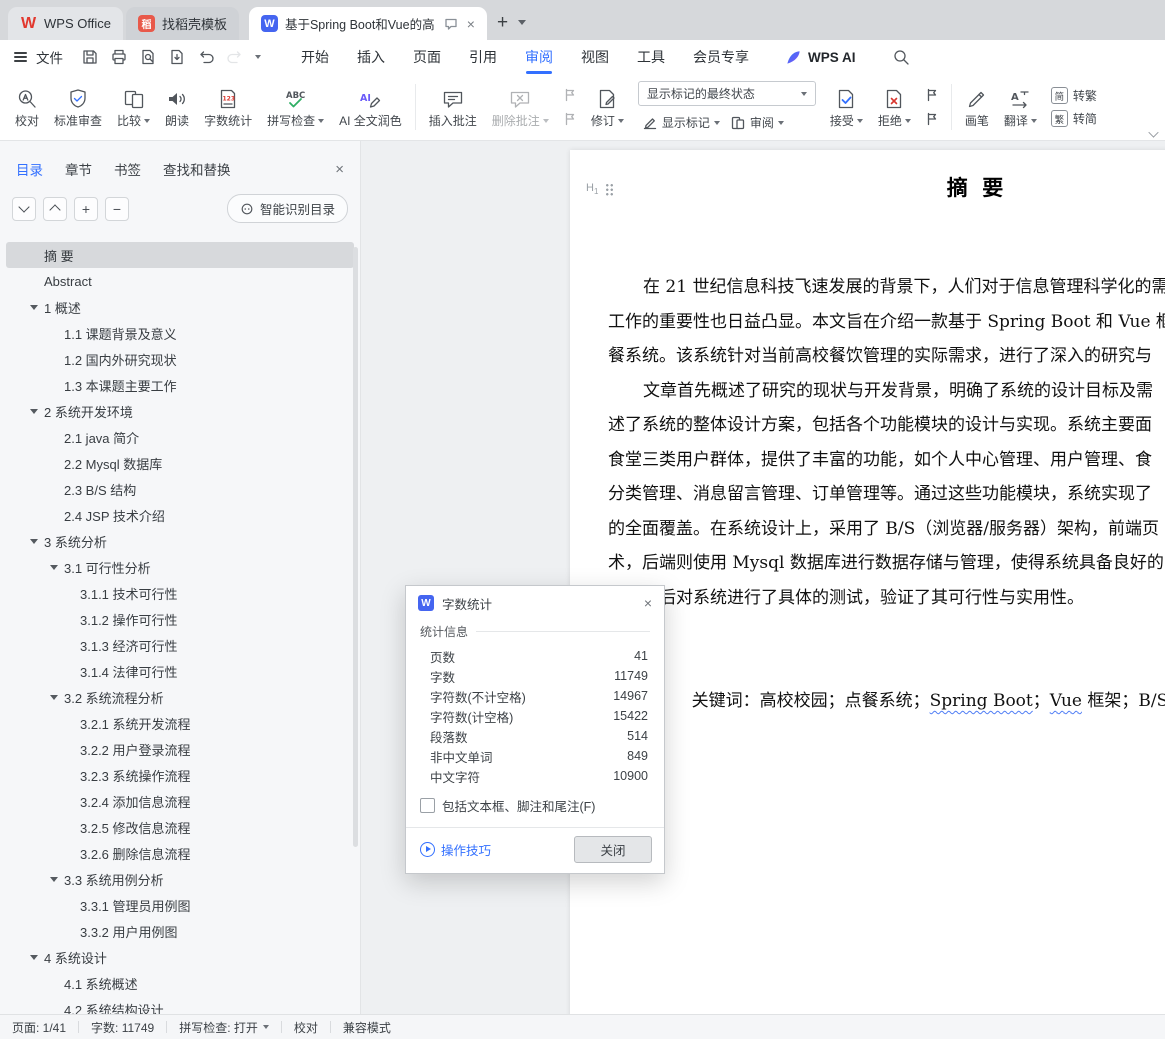 Image resolution: width=1165 pixels, height=1039 pixels. I want to click on sidebar-tab-find-replace: 查找和替换, so click(197, 169).